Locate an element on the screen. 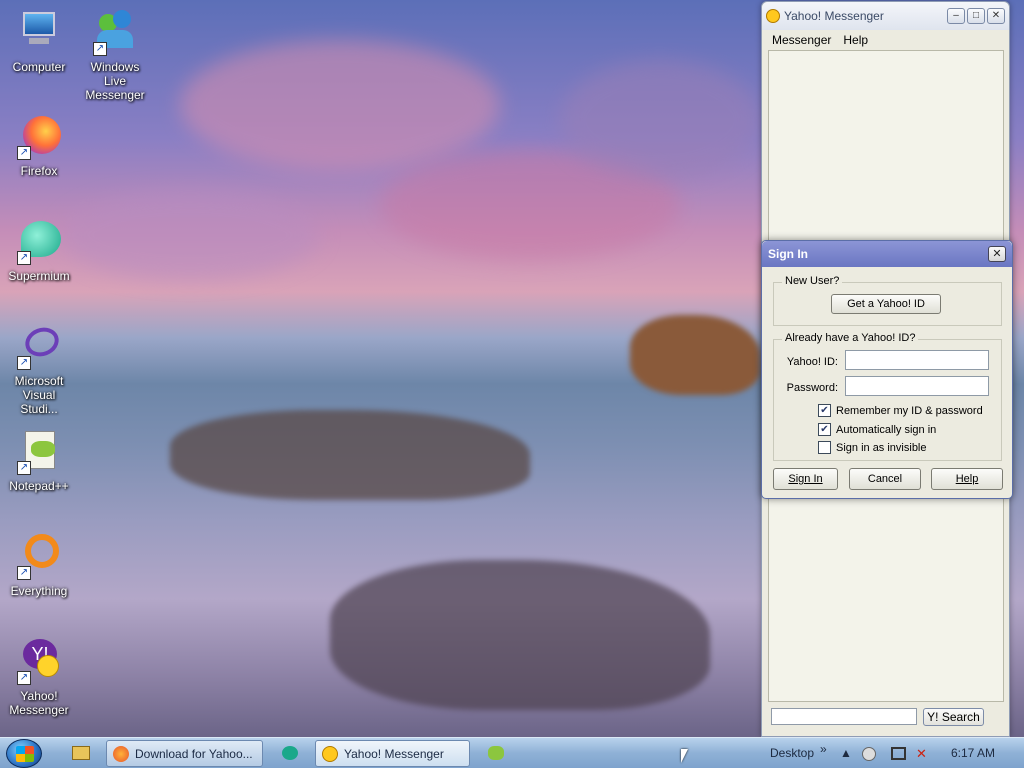 The width and height of the screenshot is (1024, 768). firefox-icon: ↗ is located at coordinates (39, 136).